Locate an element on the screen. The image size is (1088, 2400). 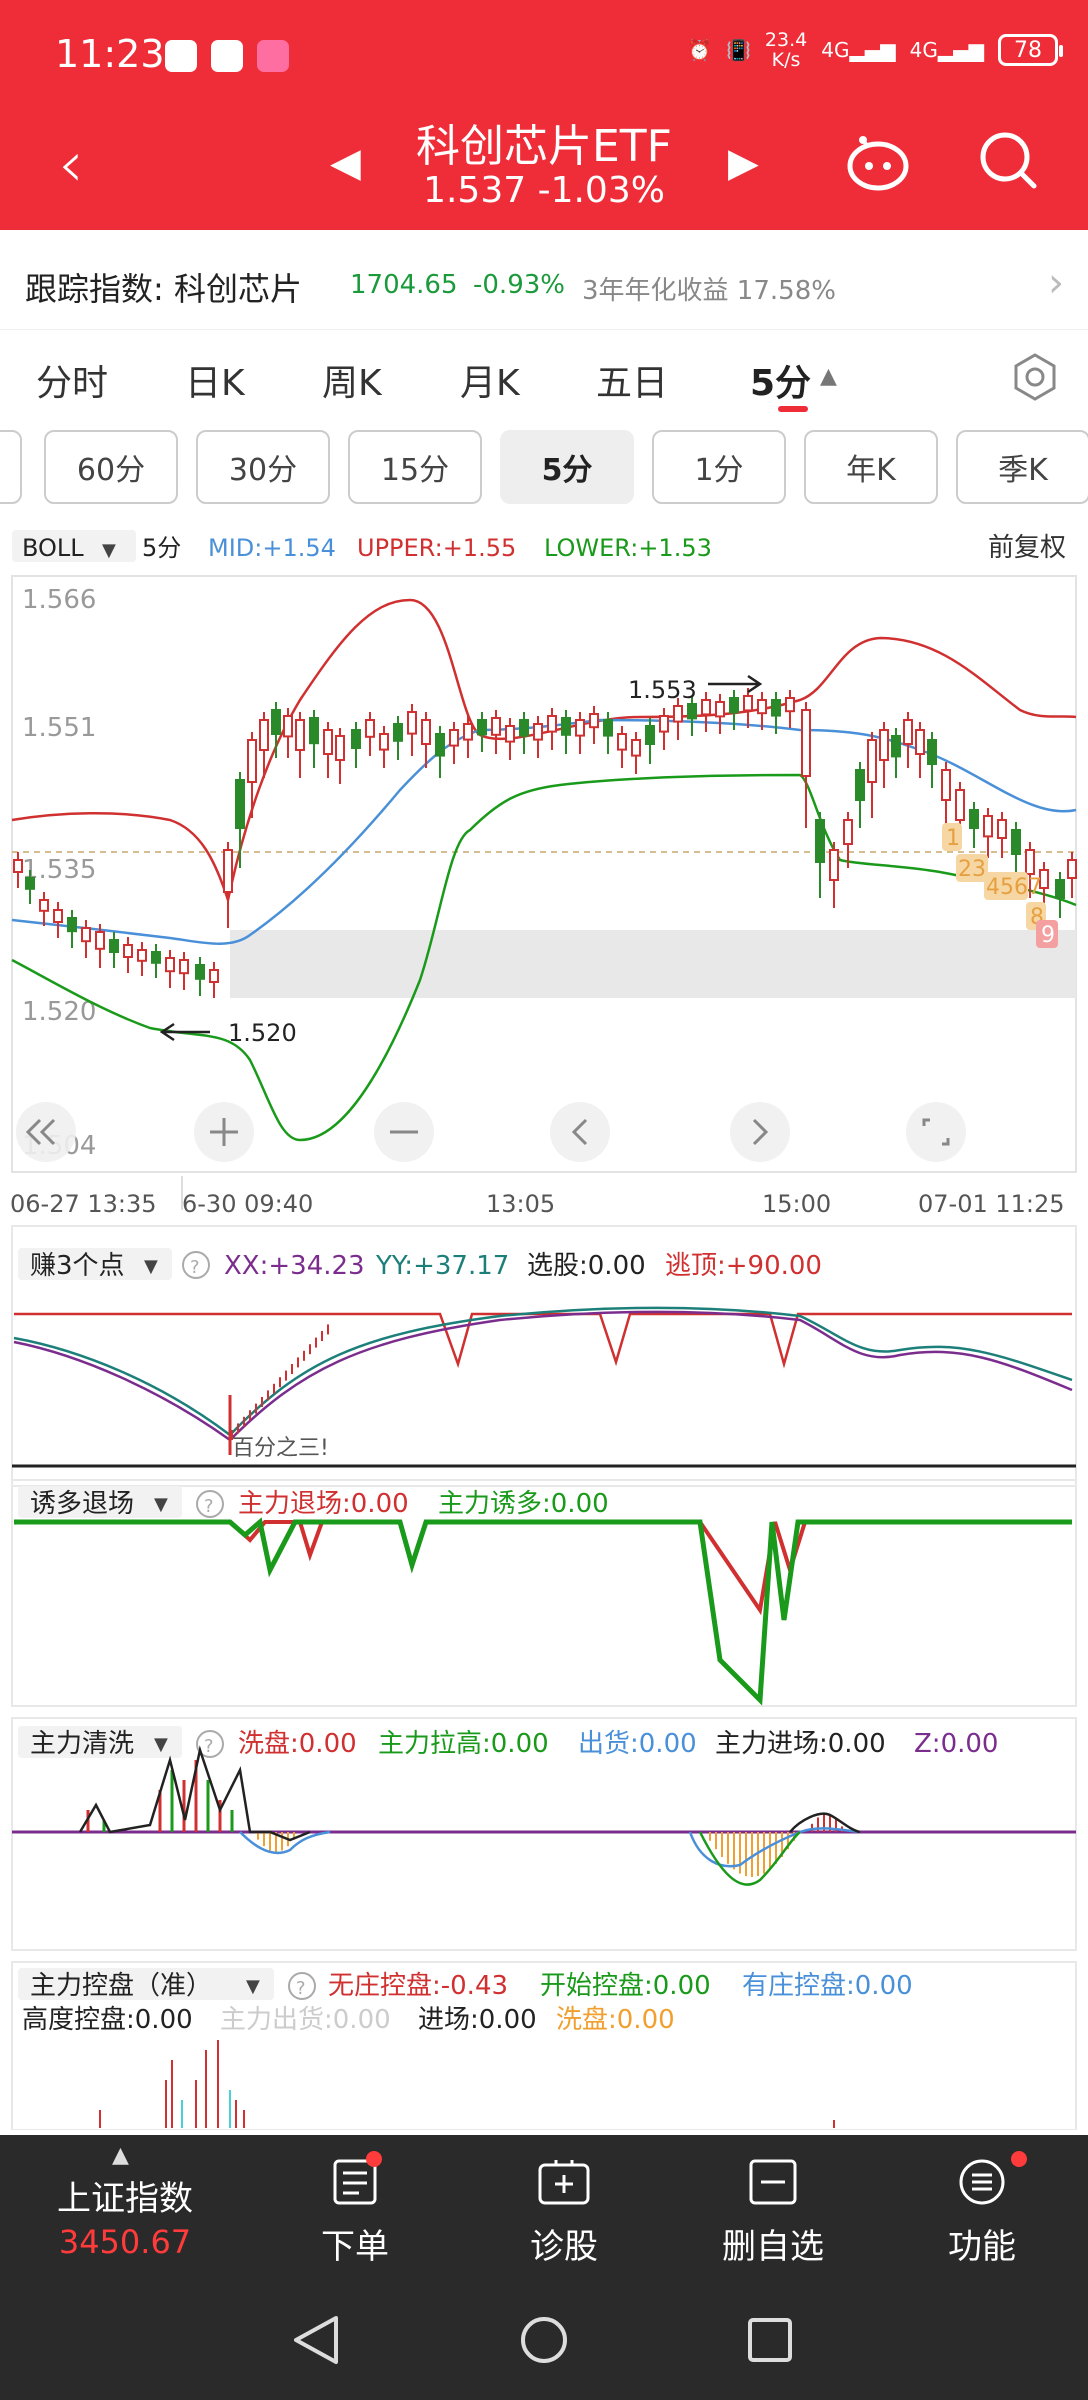
fullscreen-button is located at coordinates (936, 1132).